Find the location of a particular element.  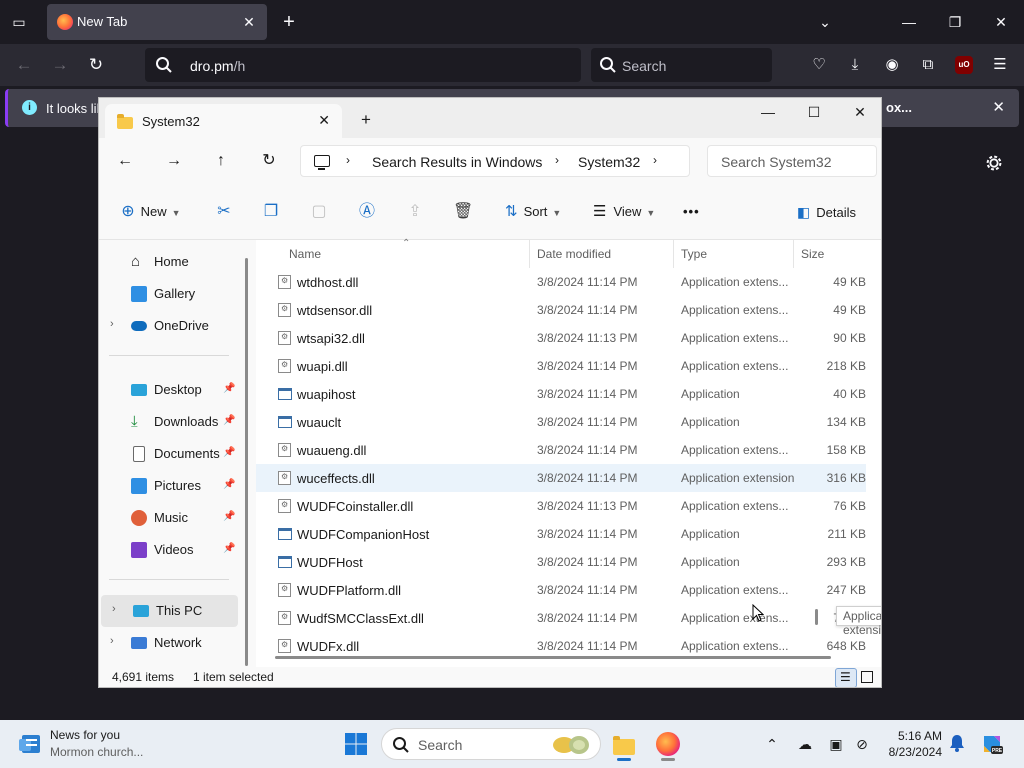

firefox-taskbar-button is located at coordinates (668, 744).